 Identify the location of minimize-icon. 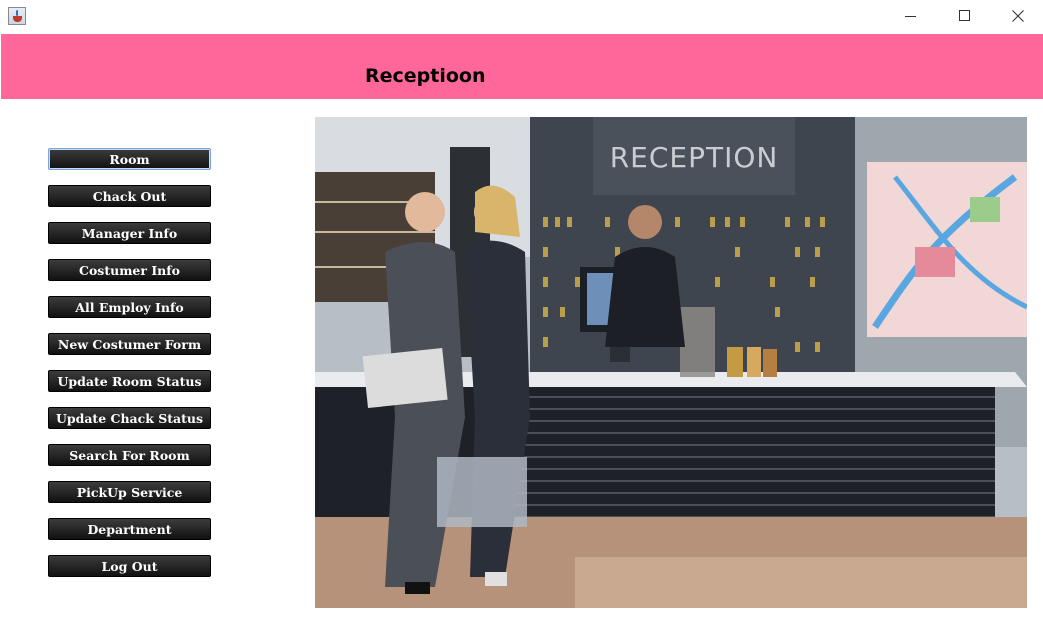
(910, 16).